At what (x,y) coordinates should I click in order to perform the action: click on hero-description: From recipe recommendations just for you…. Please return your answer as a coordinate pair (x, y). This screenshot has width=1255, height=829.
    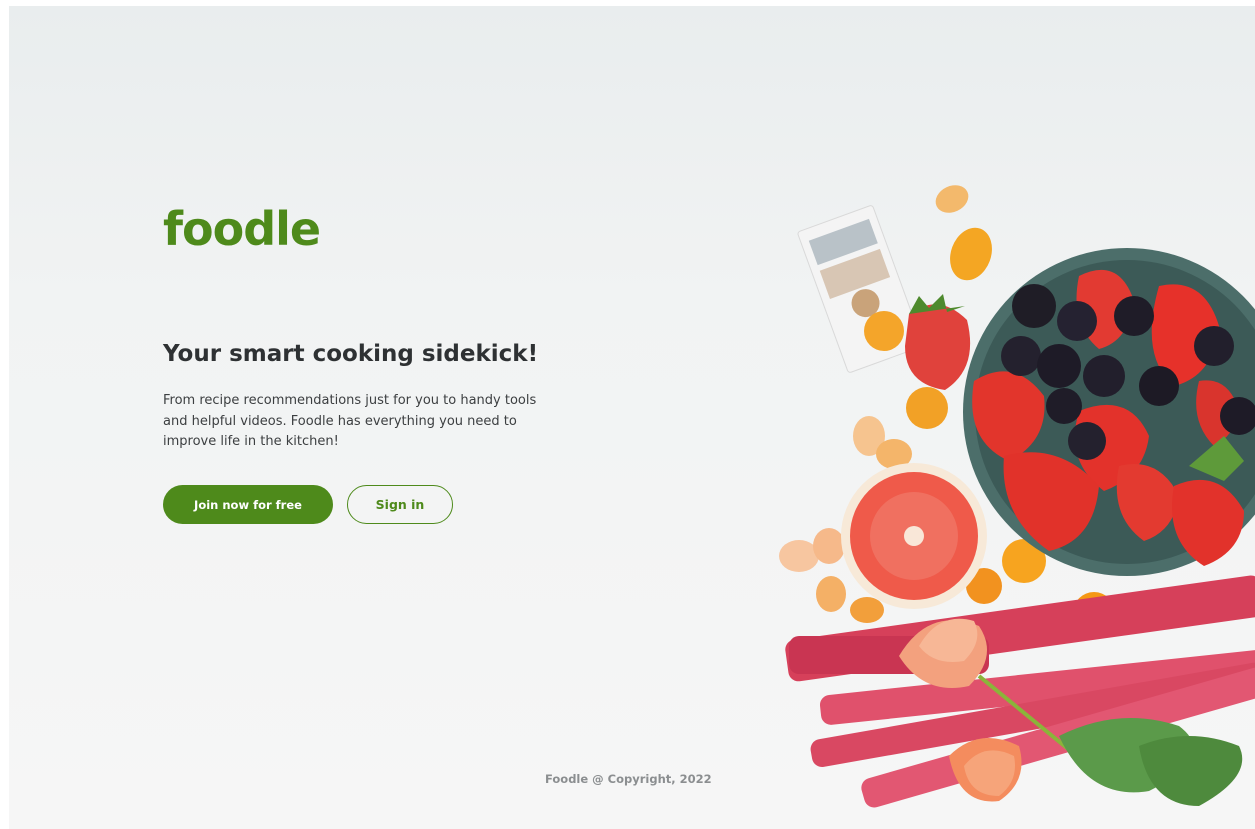
    Looking at the image, I should click on (350, 421).